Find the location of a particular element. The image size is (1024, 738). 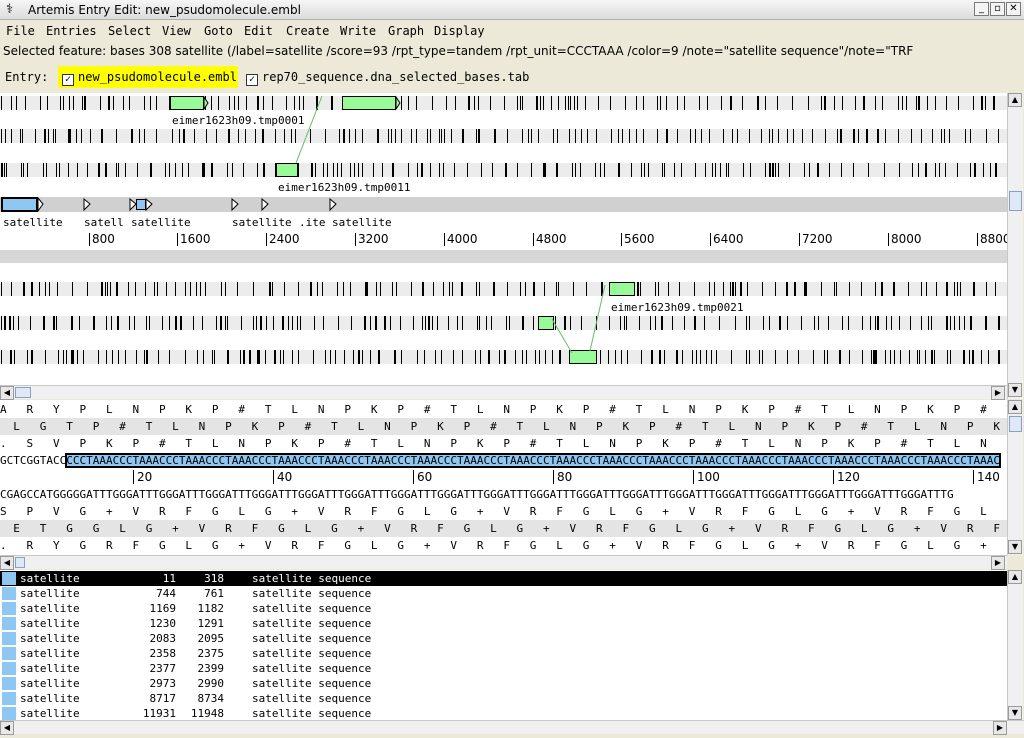

menu-goto: Goto is located at coordinates (218, 31).